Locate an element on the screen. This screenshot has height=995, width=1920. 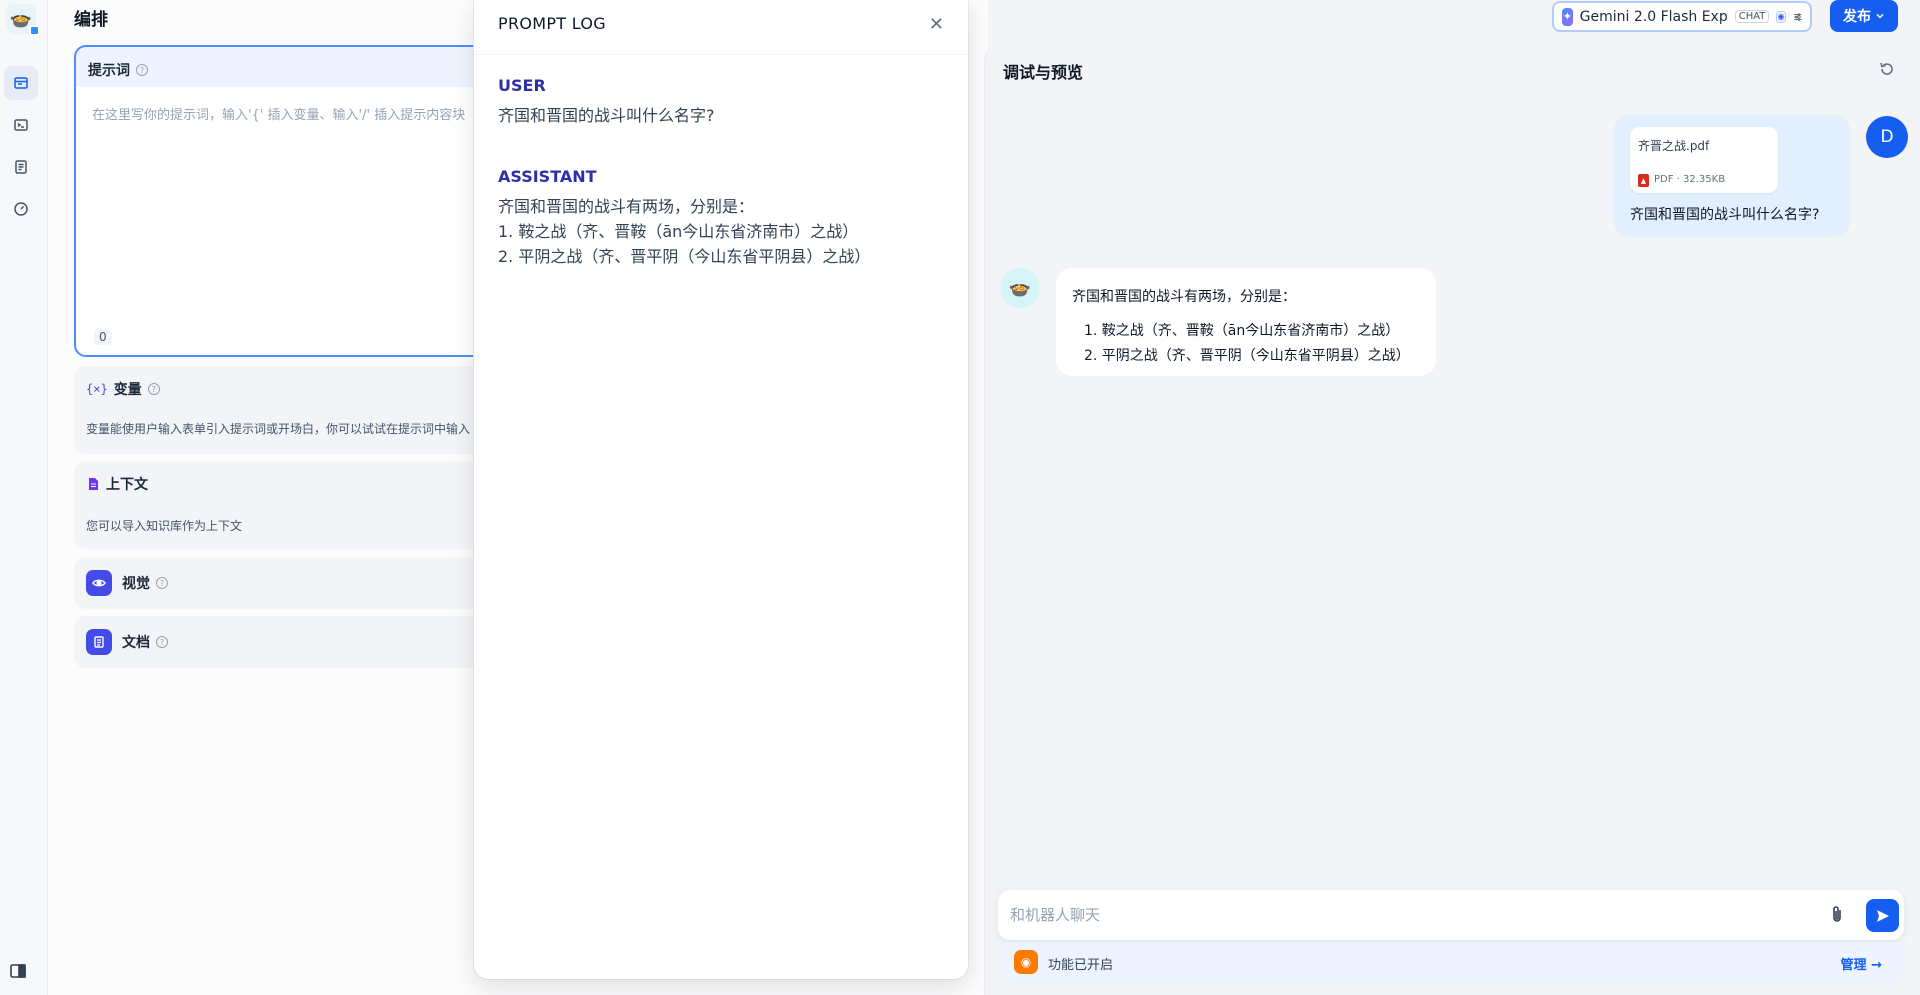
features-icon: ◉ is located at coordinates (1026, 962).